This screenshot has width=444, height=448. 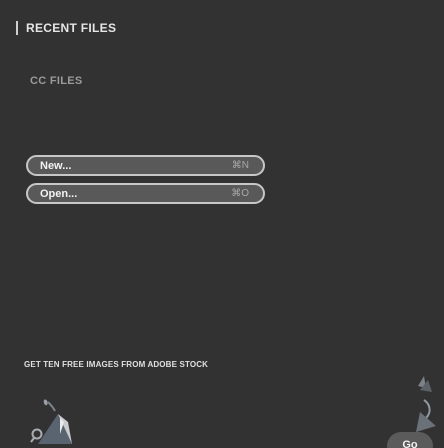 I want to click on go-button: Go, so click(x=410, y=440).